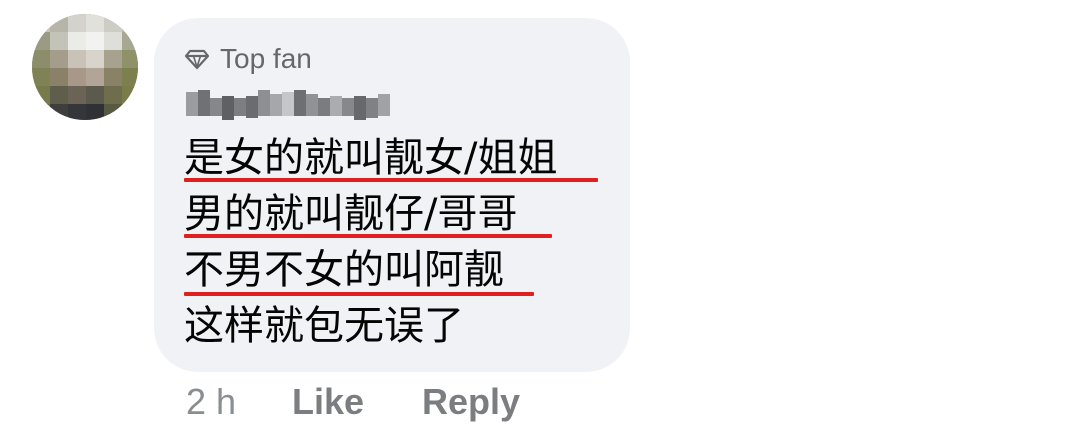  I want to click on comment-line-3: 不男不女的叫阿靓, so click(344, 270).